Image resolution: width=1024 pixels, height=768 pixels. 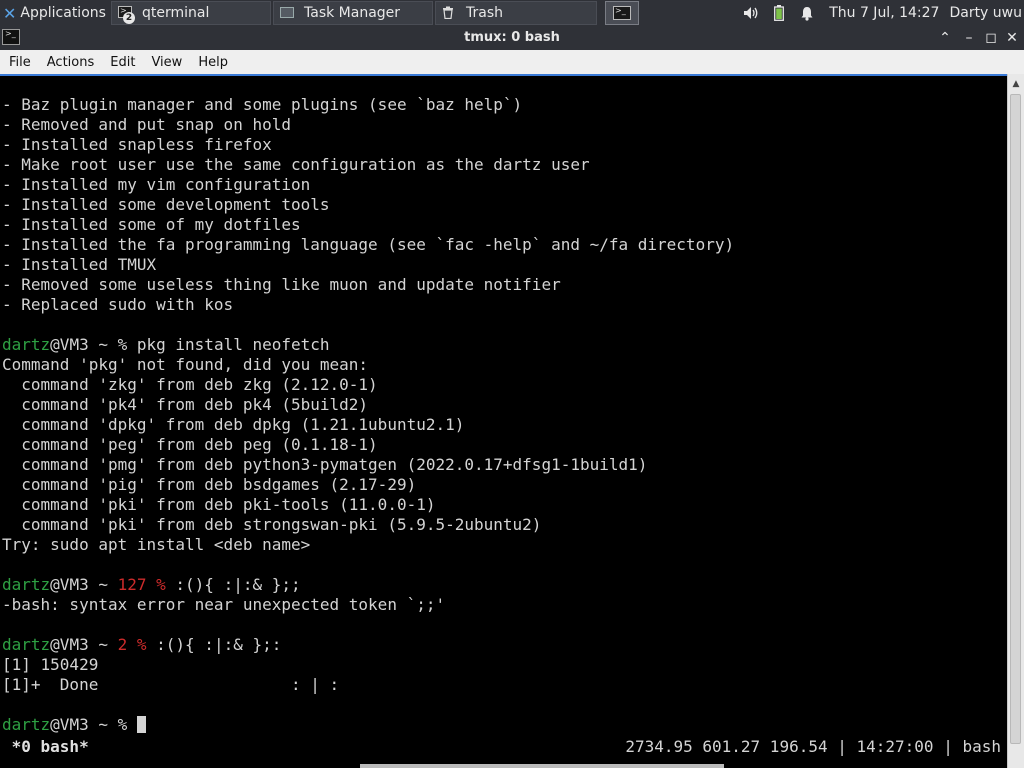 What do you see at coordinates (122, 62) in the screenshot?
I see `menu-edit: Edit` at bounding box center [122, 62].